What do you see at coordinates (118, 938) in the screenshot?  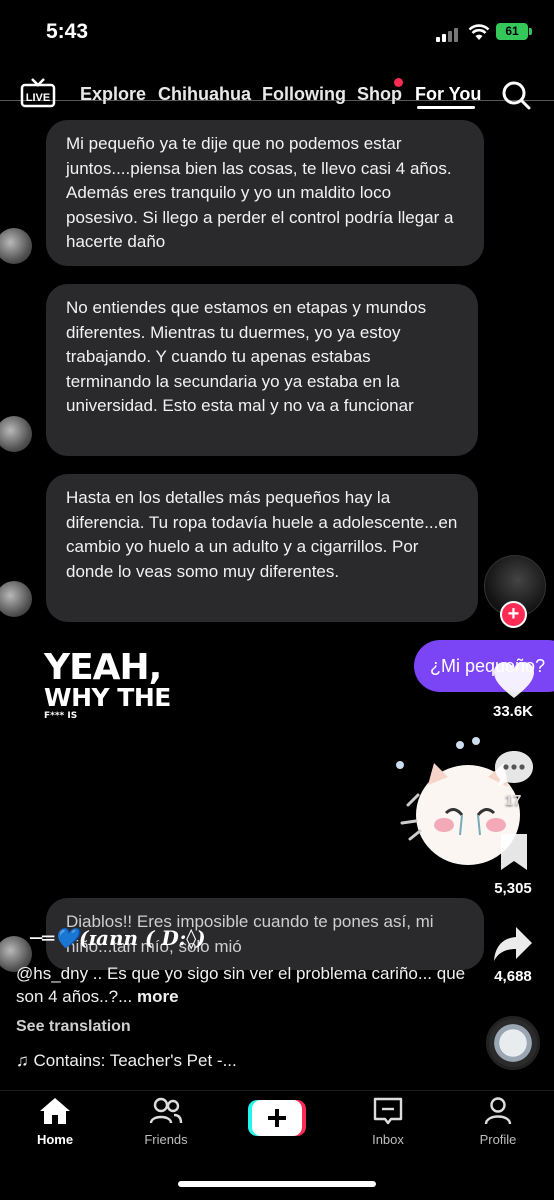 I see `author-handle: ─═💙(ɪann ( D:◊)` at bounding box center [118, 938].